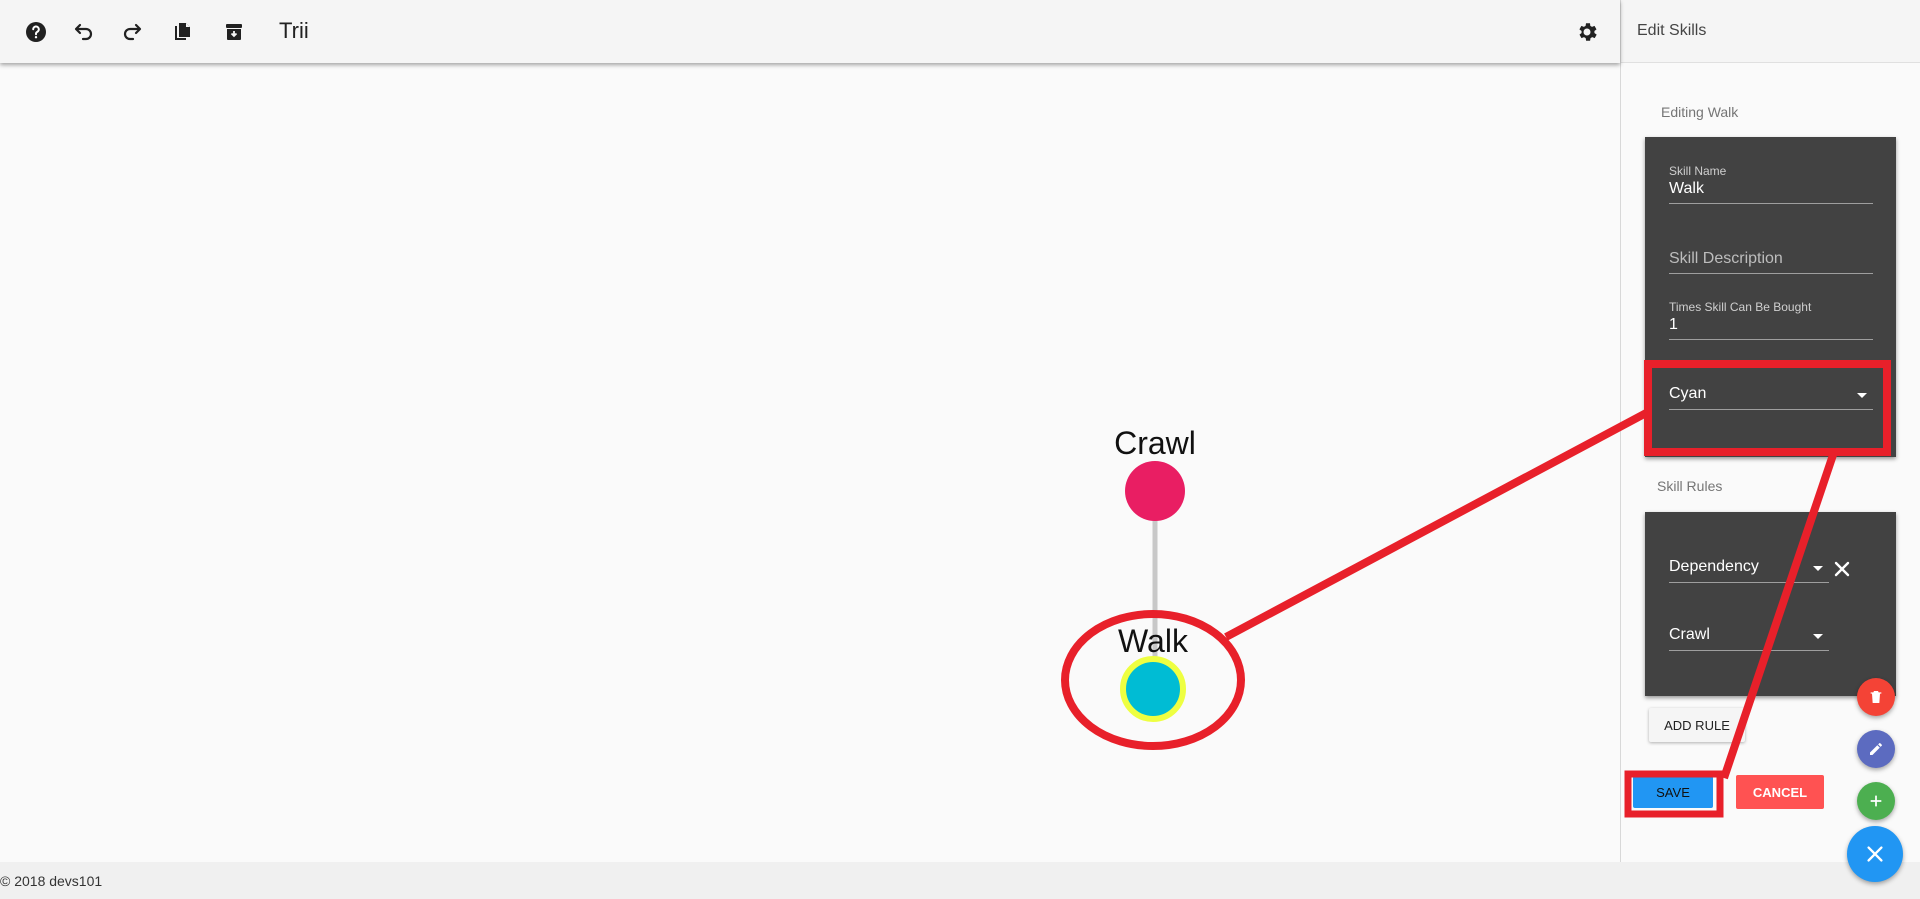 The image size is (1920, 899). I want to click on top-toolbar: Trii, so click(810, 31).